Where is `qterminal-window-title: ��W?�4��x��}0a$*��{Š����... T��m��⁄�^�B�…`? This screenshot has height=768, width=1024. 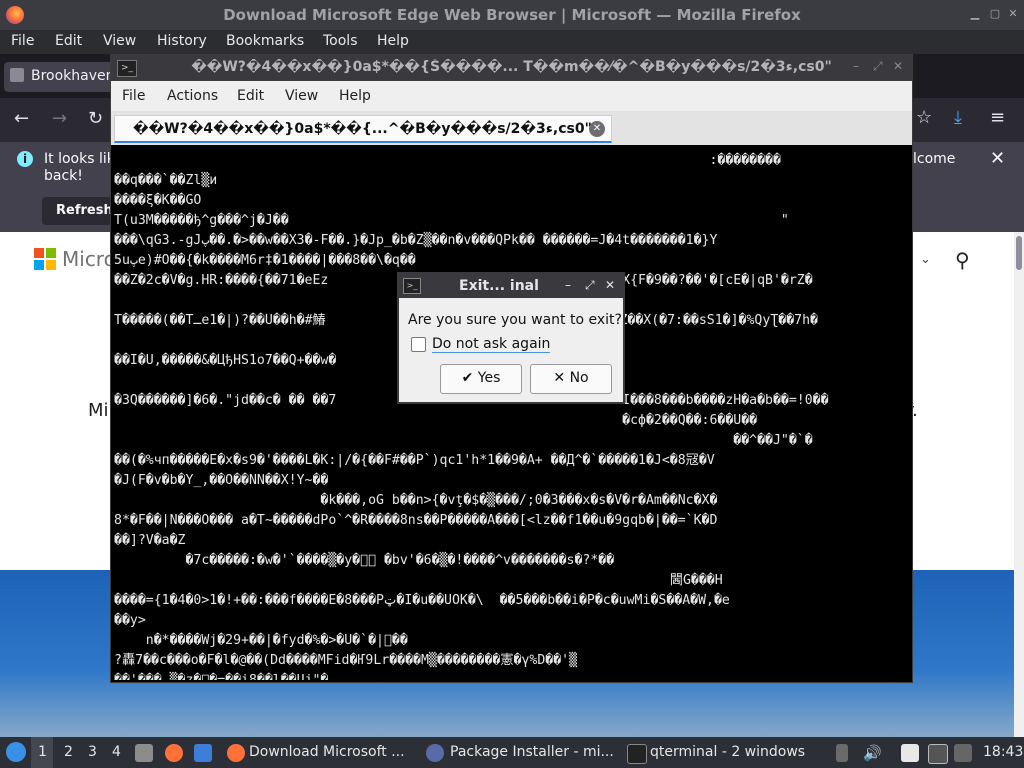 qterminal-window-title: ��W?�4��x��}0a$*��{Š����... T��m��⁄�^�B�… is located at coordinates (511, 67).